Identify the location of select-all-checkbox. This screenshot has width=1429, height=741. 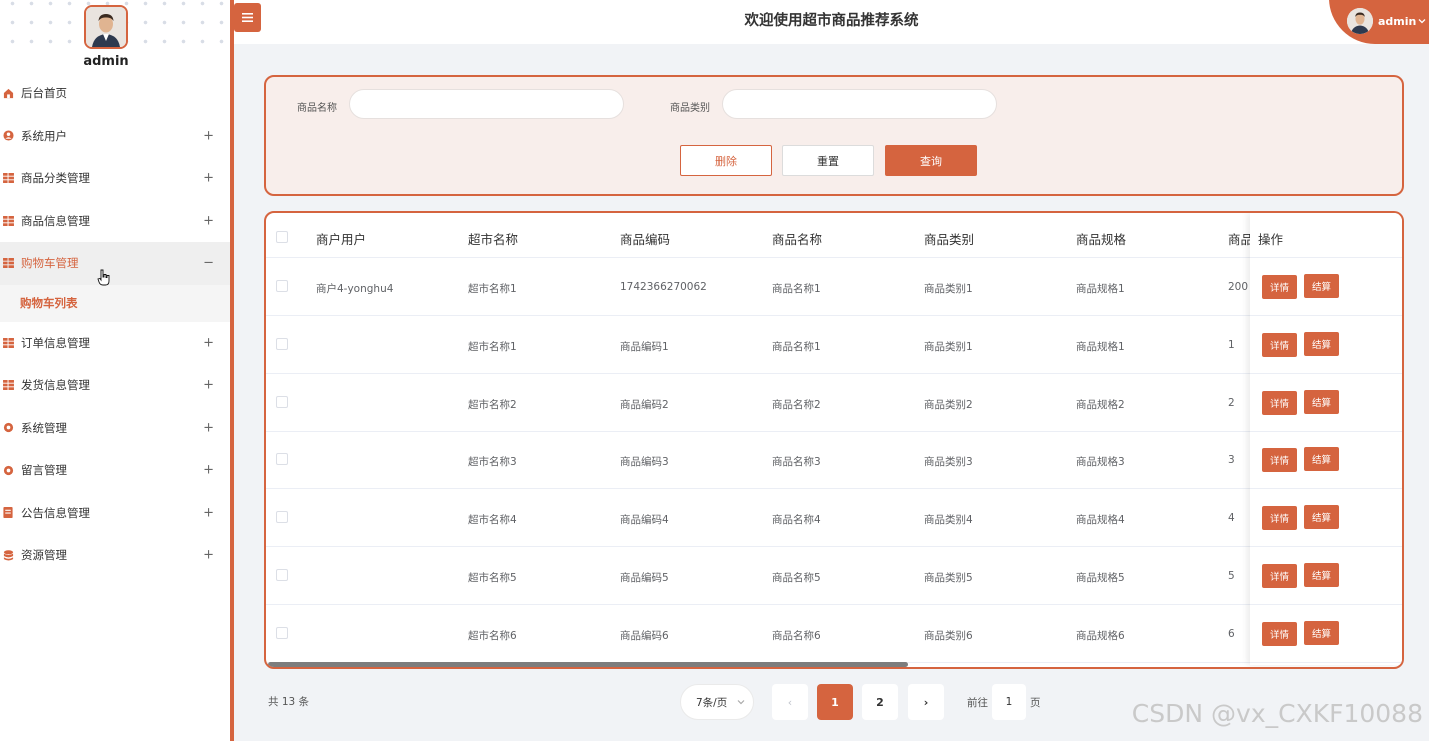
(282, 237).